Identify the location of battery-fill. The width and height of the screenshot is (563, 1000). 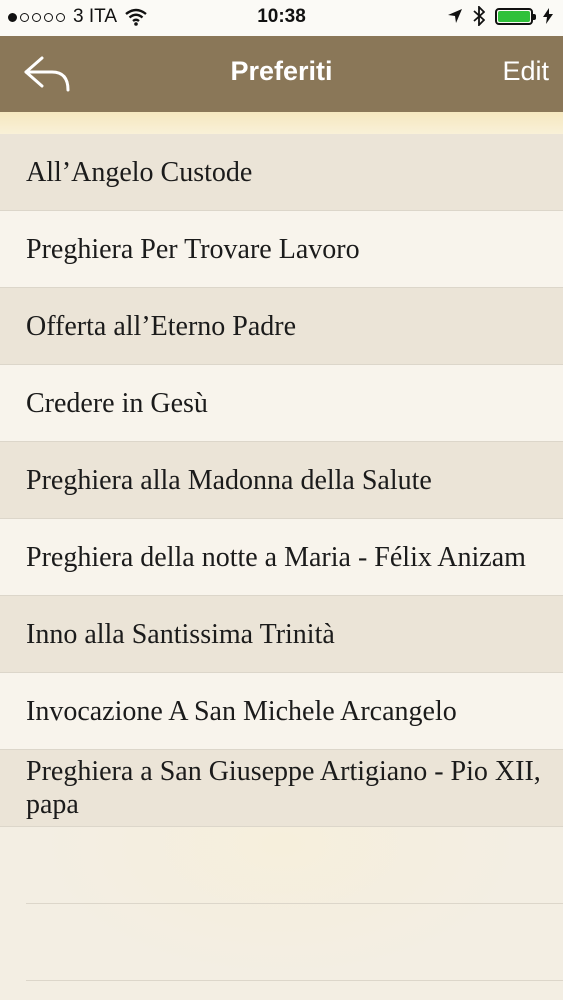
(514, 16).